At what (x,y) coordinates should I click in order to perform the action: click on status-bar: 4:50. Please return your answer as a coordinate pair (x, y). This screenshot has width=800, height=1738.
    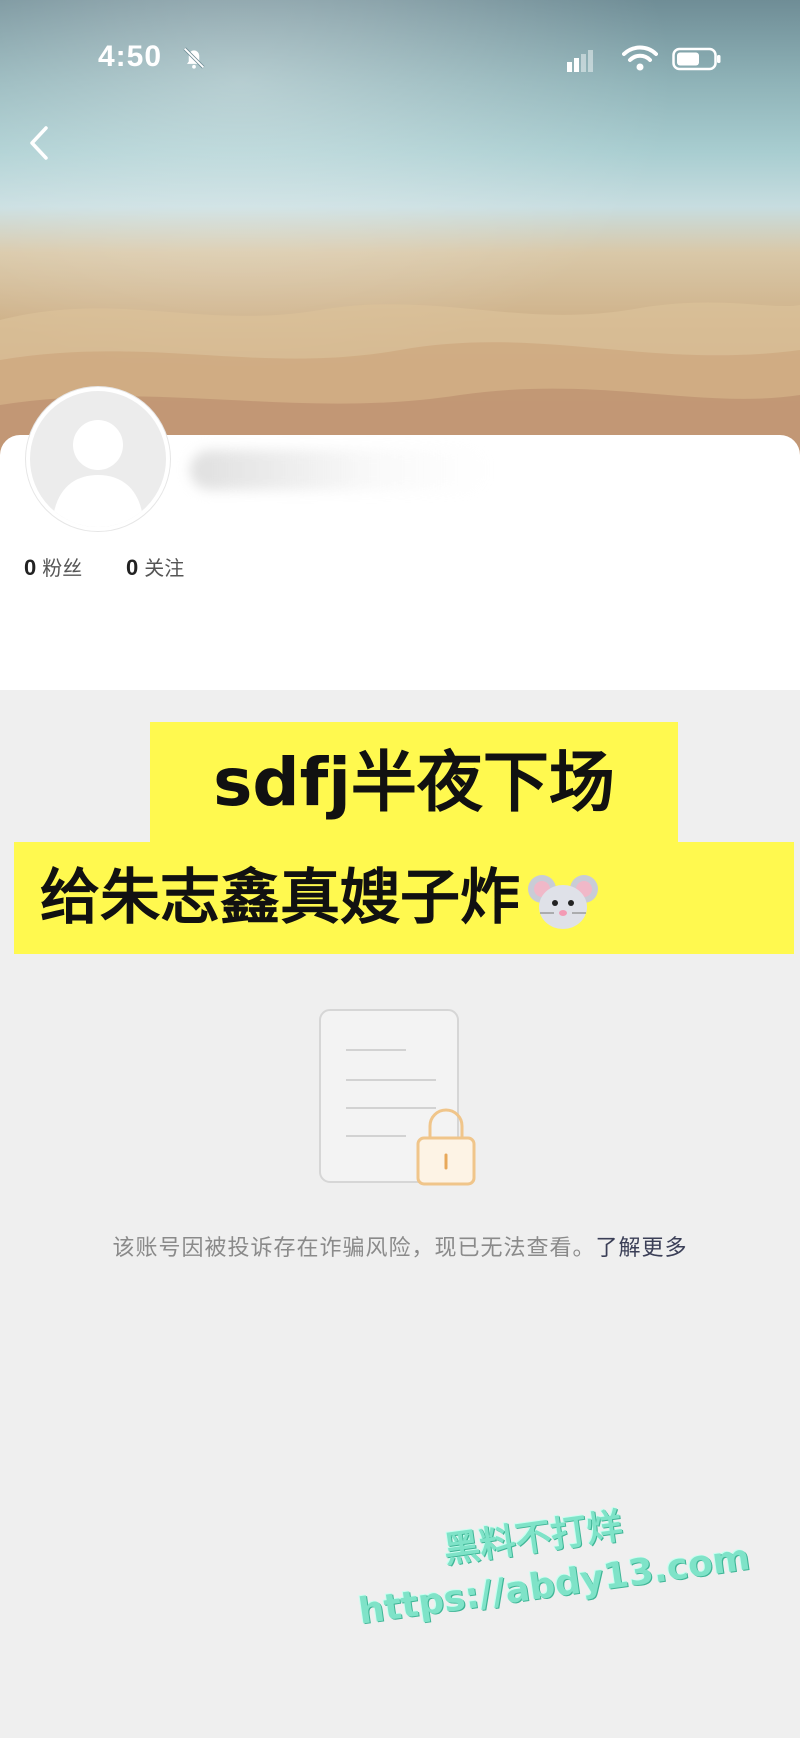
    Looking at the image, I should click on (400, 60).